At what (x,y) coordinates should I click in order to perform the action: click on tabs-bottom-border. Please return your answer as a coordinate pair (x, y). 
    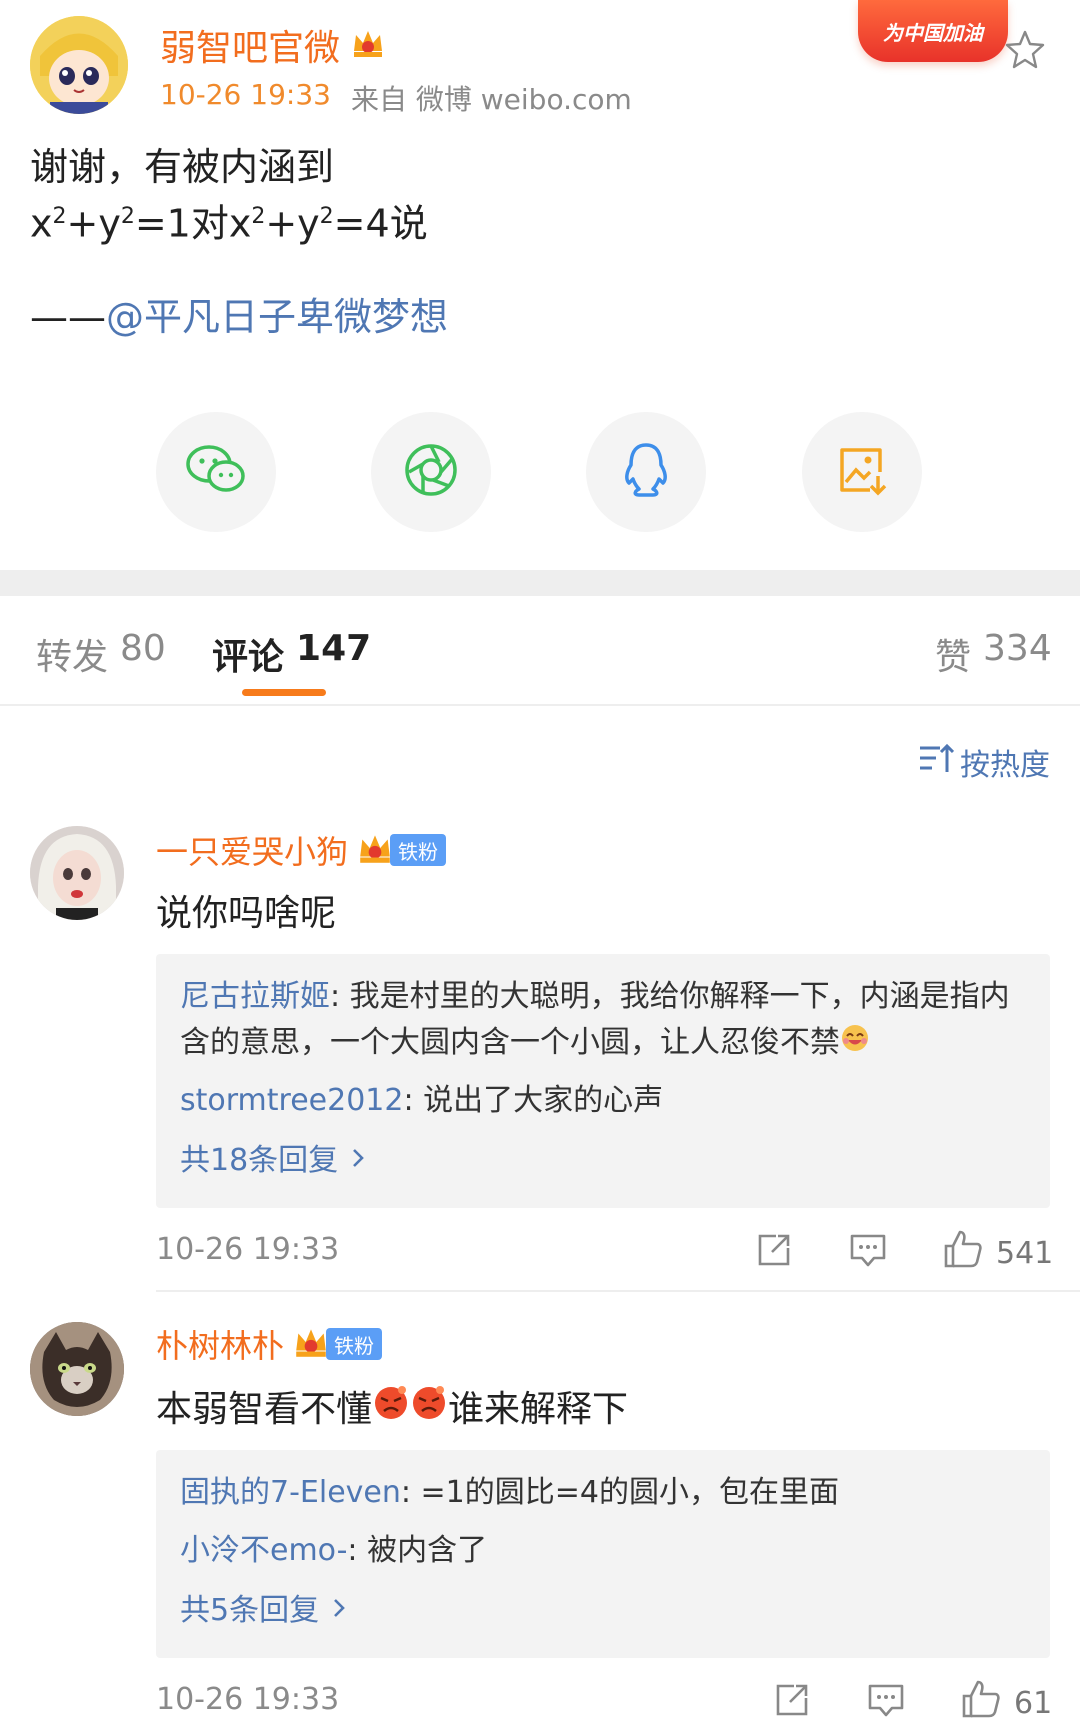
    Looking at the image, I should click on (540, 705).